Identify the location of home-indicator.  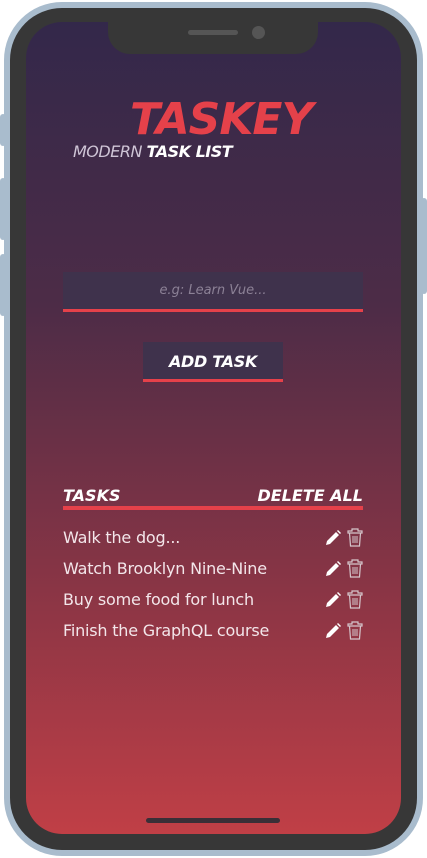
(213, 820).